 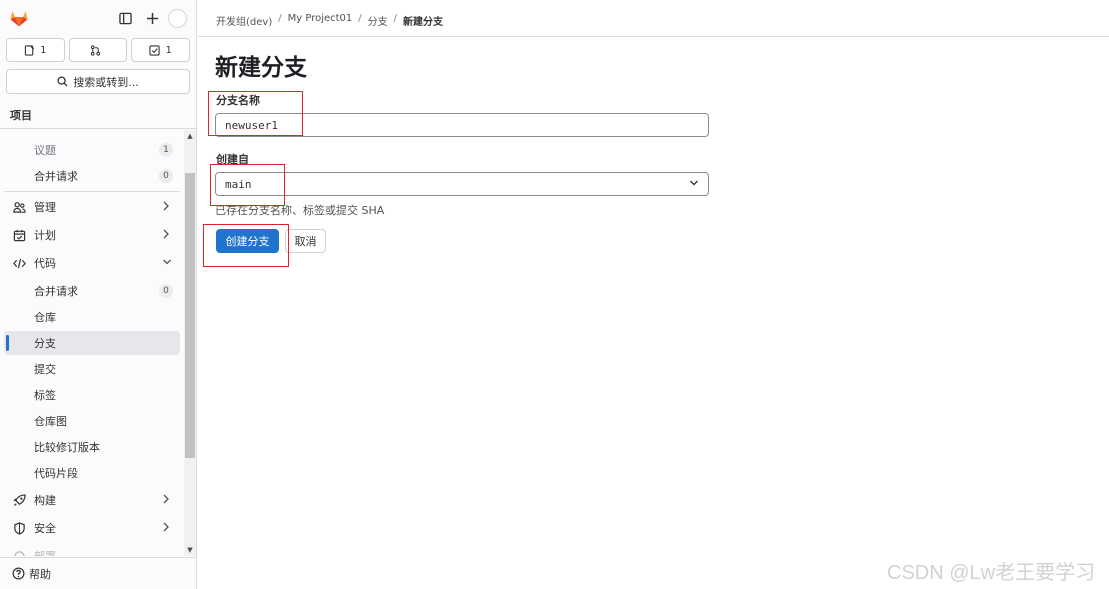 I want to click on page-title: 新建分支, so click(x=261, y=68).